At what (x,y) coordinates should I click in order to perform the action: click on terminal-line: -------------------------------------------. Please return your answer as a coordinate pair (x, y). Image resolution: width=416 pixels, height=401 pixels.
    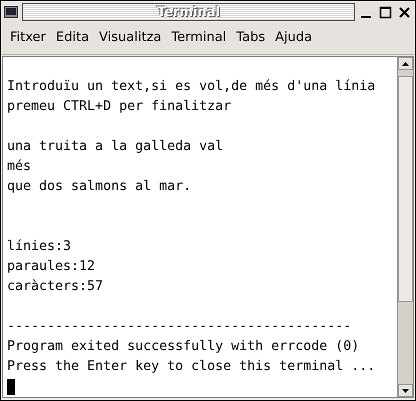
    Looking at the image, I should click on (179, 327).